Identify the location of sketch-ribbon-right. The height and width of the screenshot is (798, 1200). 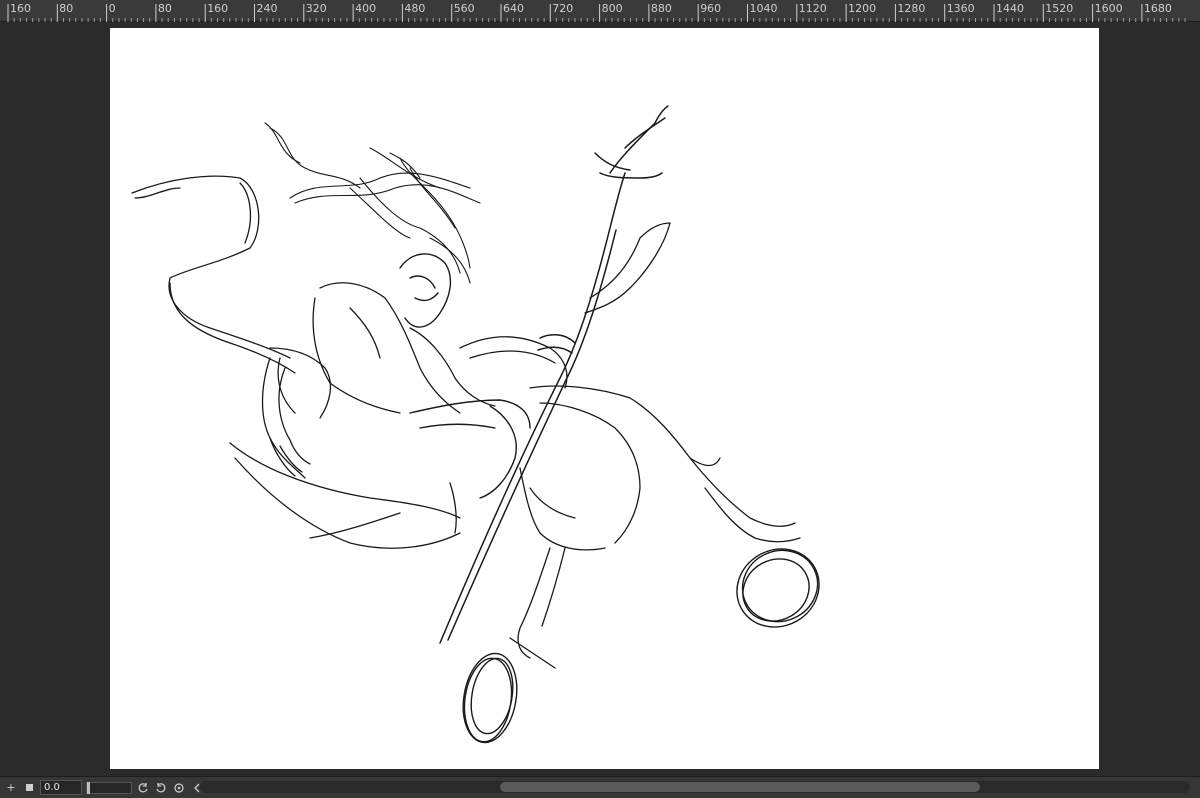
(627, 268).